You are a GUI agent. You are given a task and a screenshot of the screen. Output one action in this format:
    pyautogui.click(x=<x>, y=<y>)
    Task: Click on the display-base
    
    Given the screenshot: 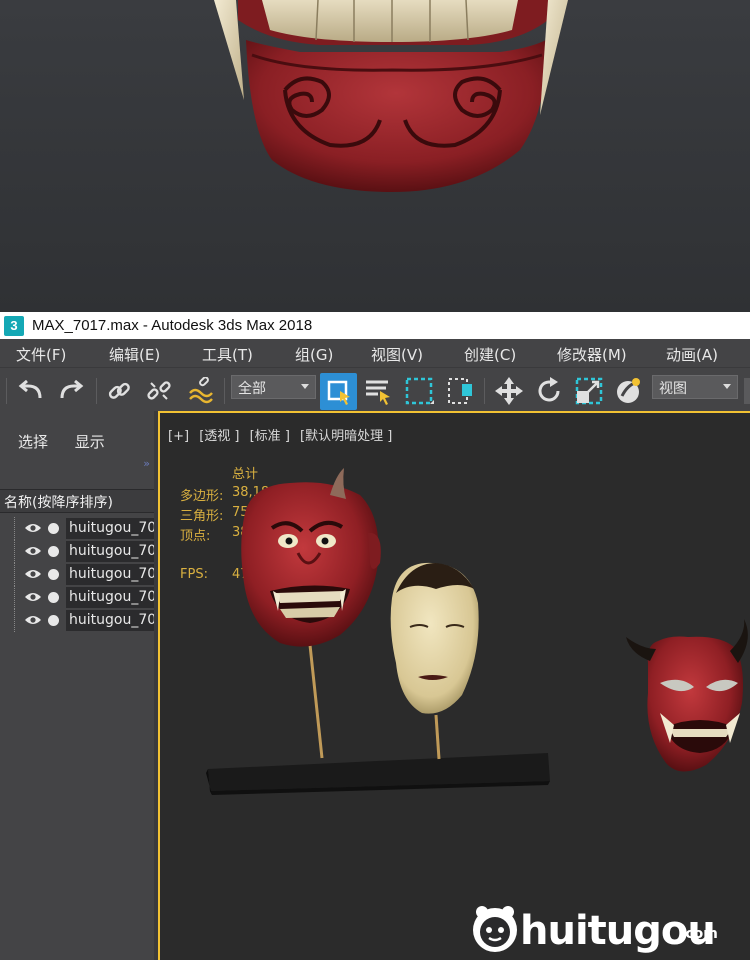 What is the action you would take?
    pyautogui.click(x=378, y=774)
    